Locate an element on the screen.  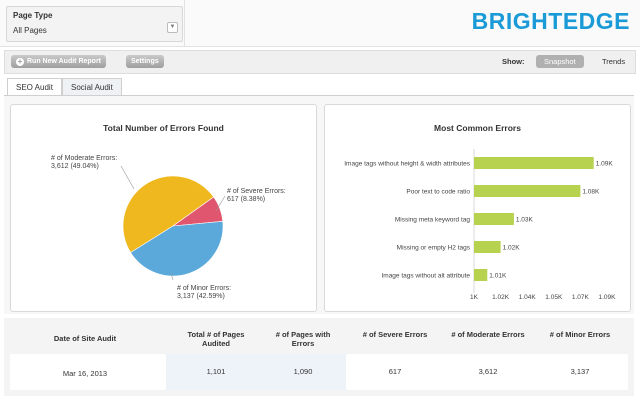
x-tick-label: 1.02K is located at coordinates (501, 297).